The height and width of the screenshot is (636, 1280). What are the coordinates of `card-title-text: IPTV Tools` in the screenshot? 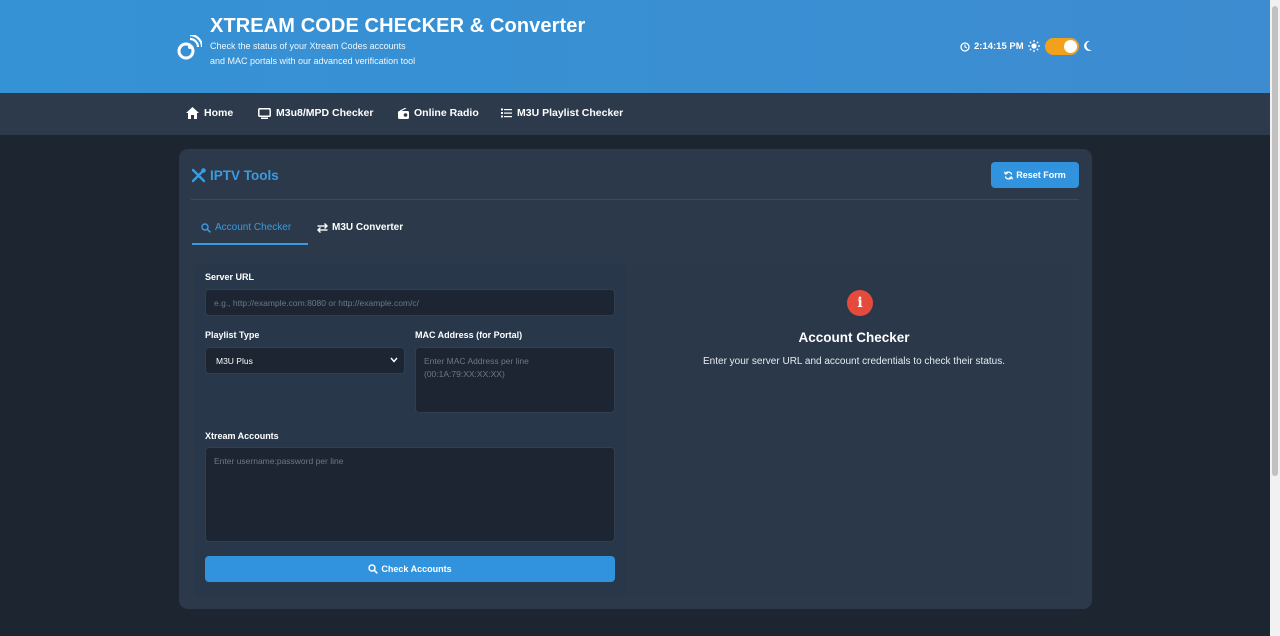 It's located at (244, 175).